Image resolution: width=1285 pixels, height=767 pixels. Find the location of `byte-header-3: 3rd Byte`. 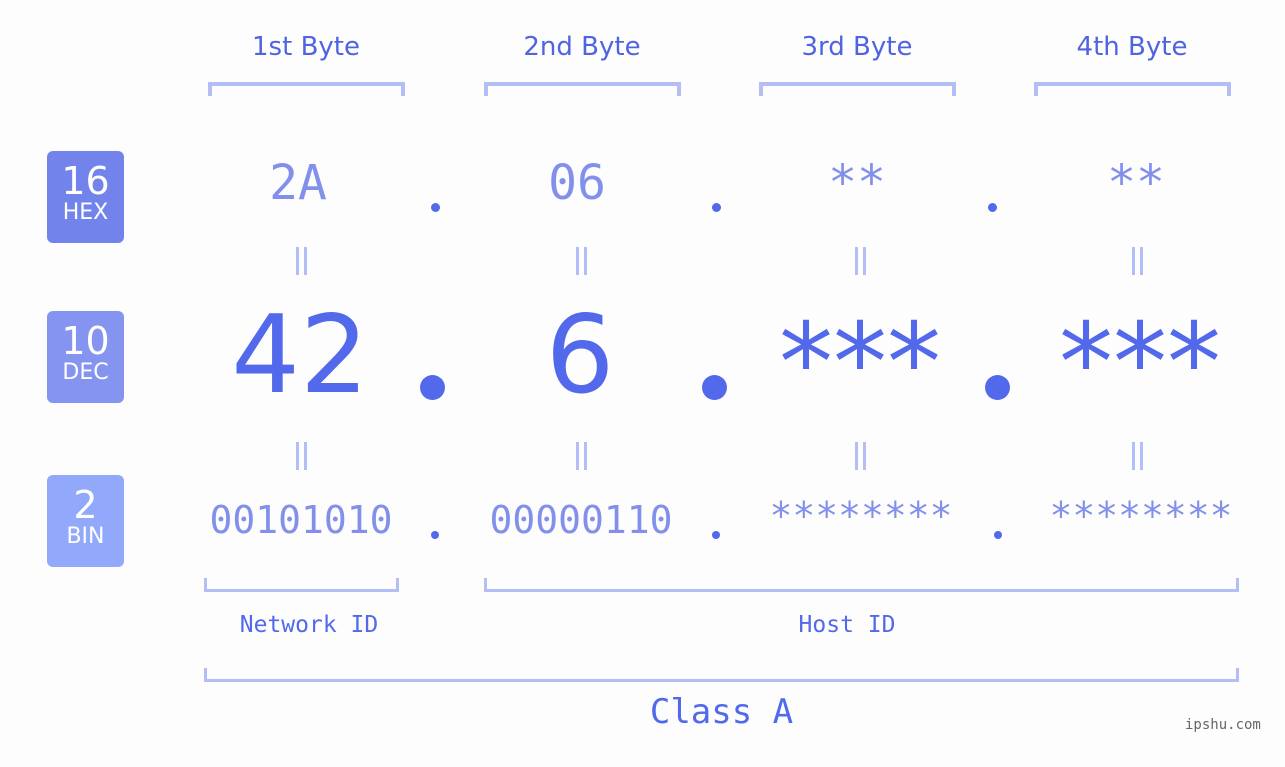

byte-header-3: 3rd Byte is located at coordinates (857, 47).